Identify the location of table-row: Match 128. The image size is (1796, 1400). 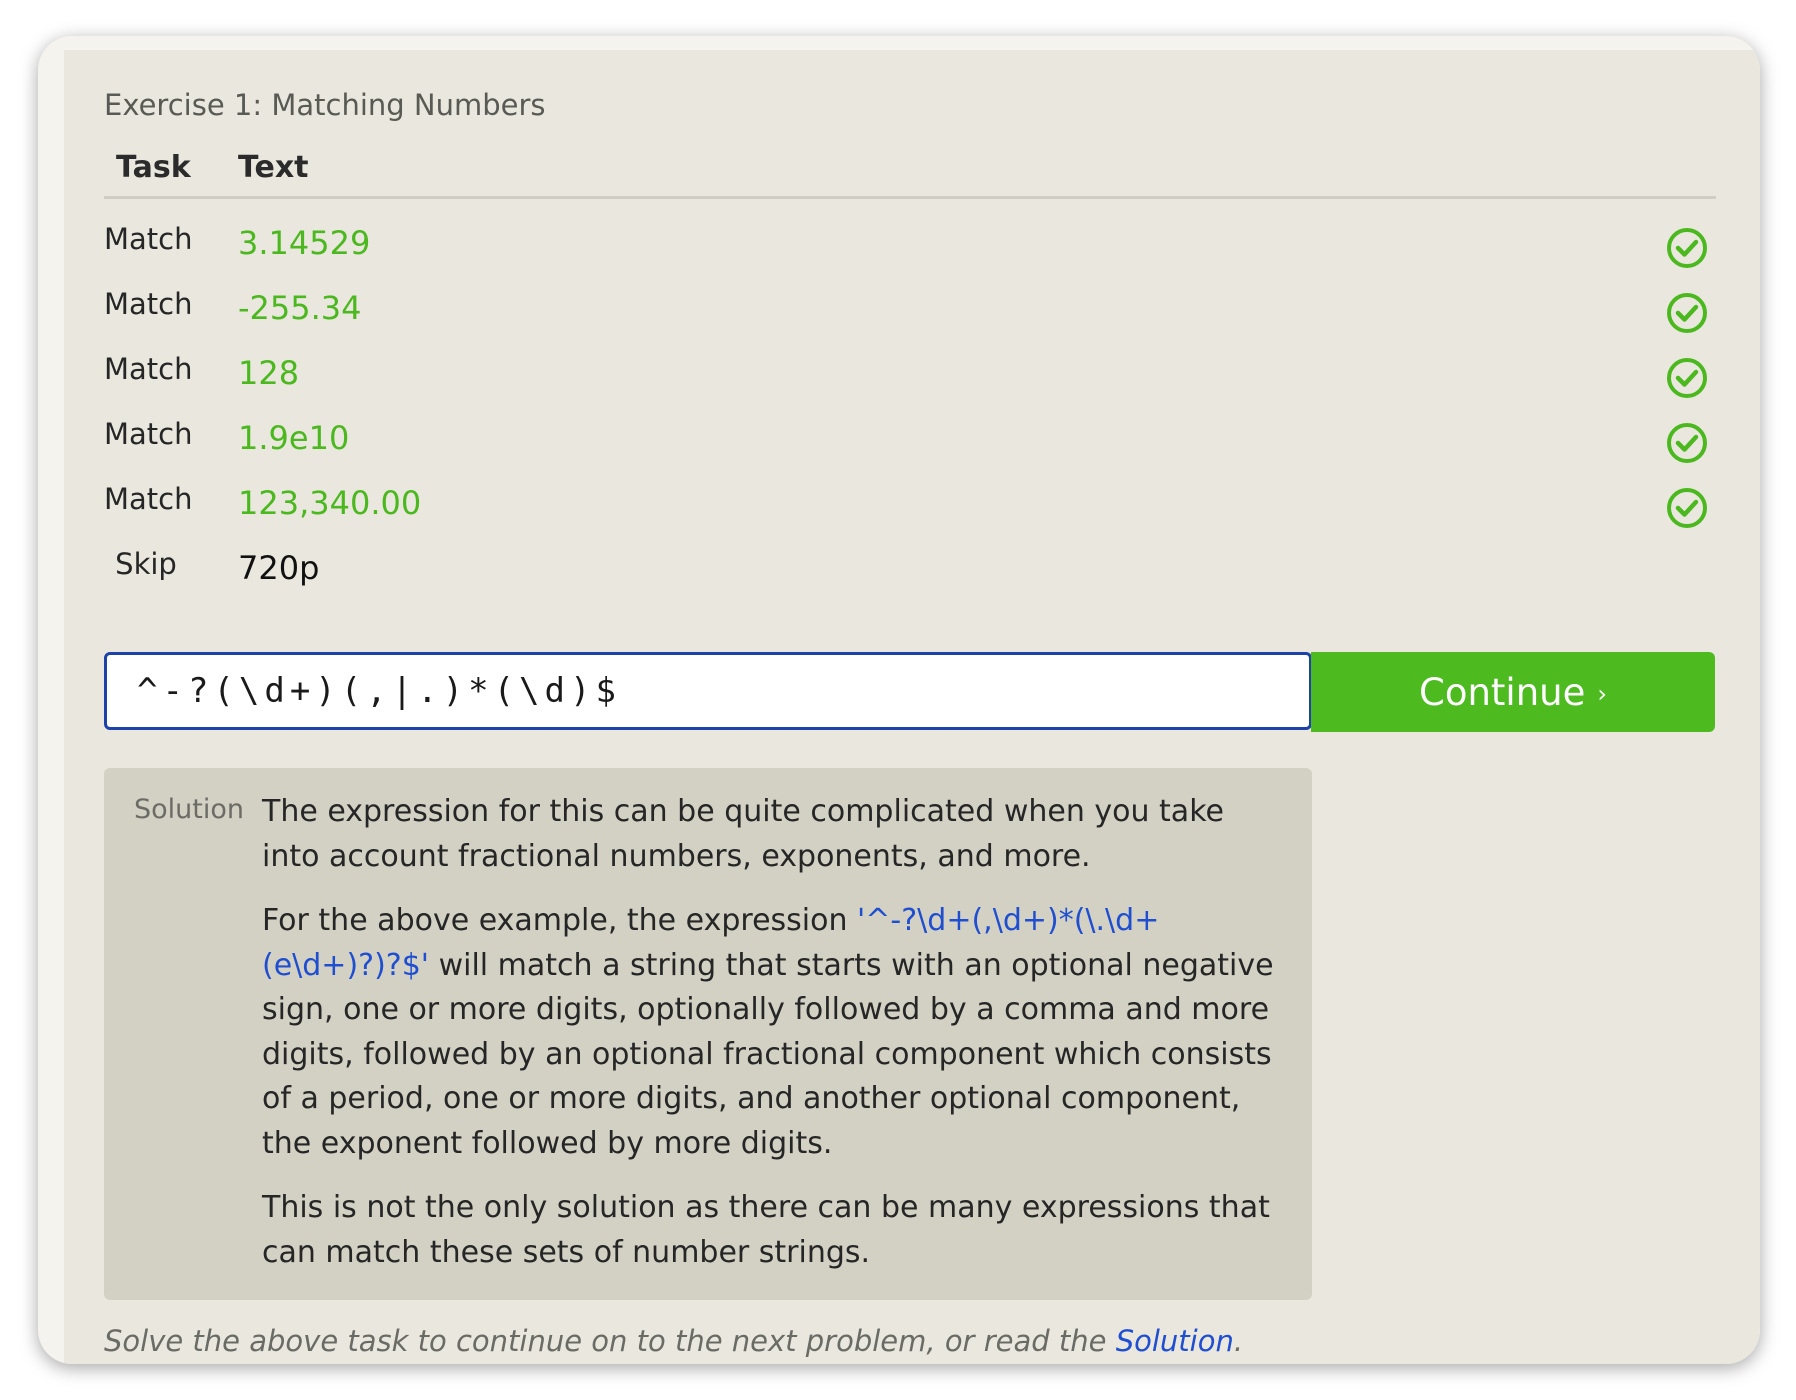
(910, 380).